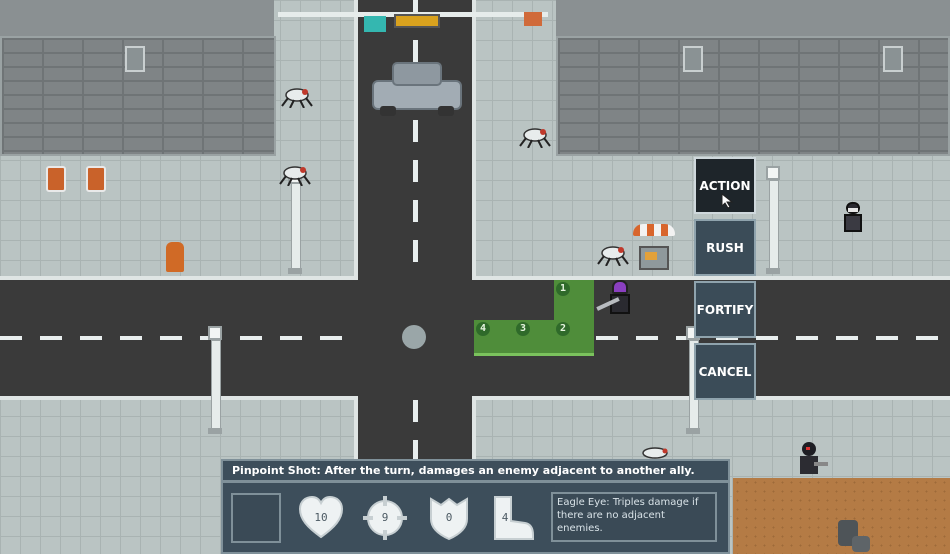 Image resolution: width=950 pixels, height=554 pixels. I want to click on building-roof-left, so click(137, 19).